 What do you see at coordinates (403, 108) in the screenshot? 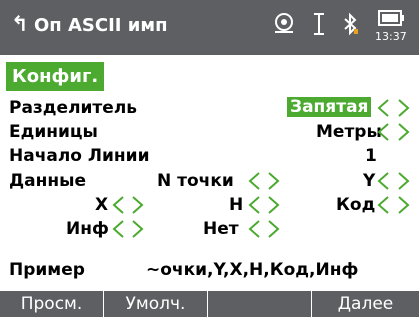
I see `delimiter-next-icon` at bounding box center [403, 108].